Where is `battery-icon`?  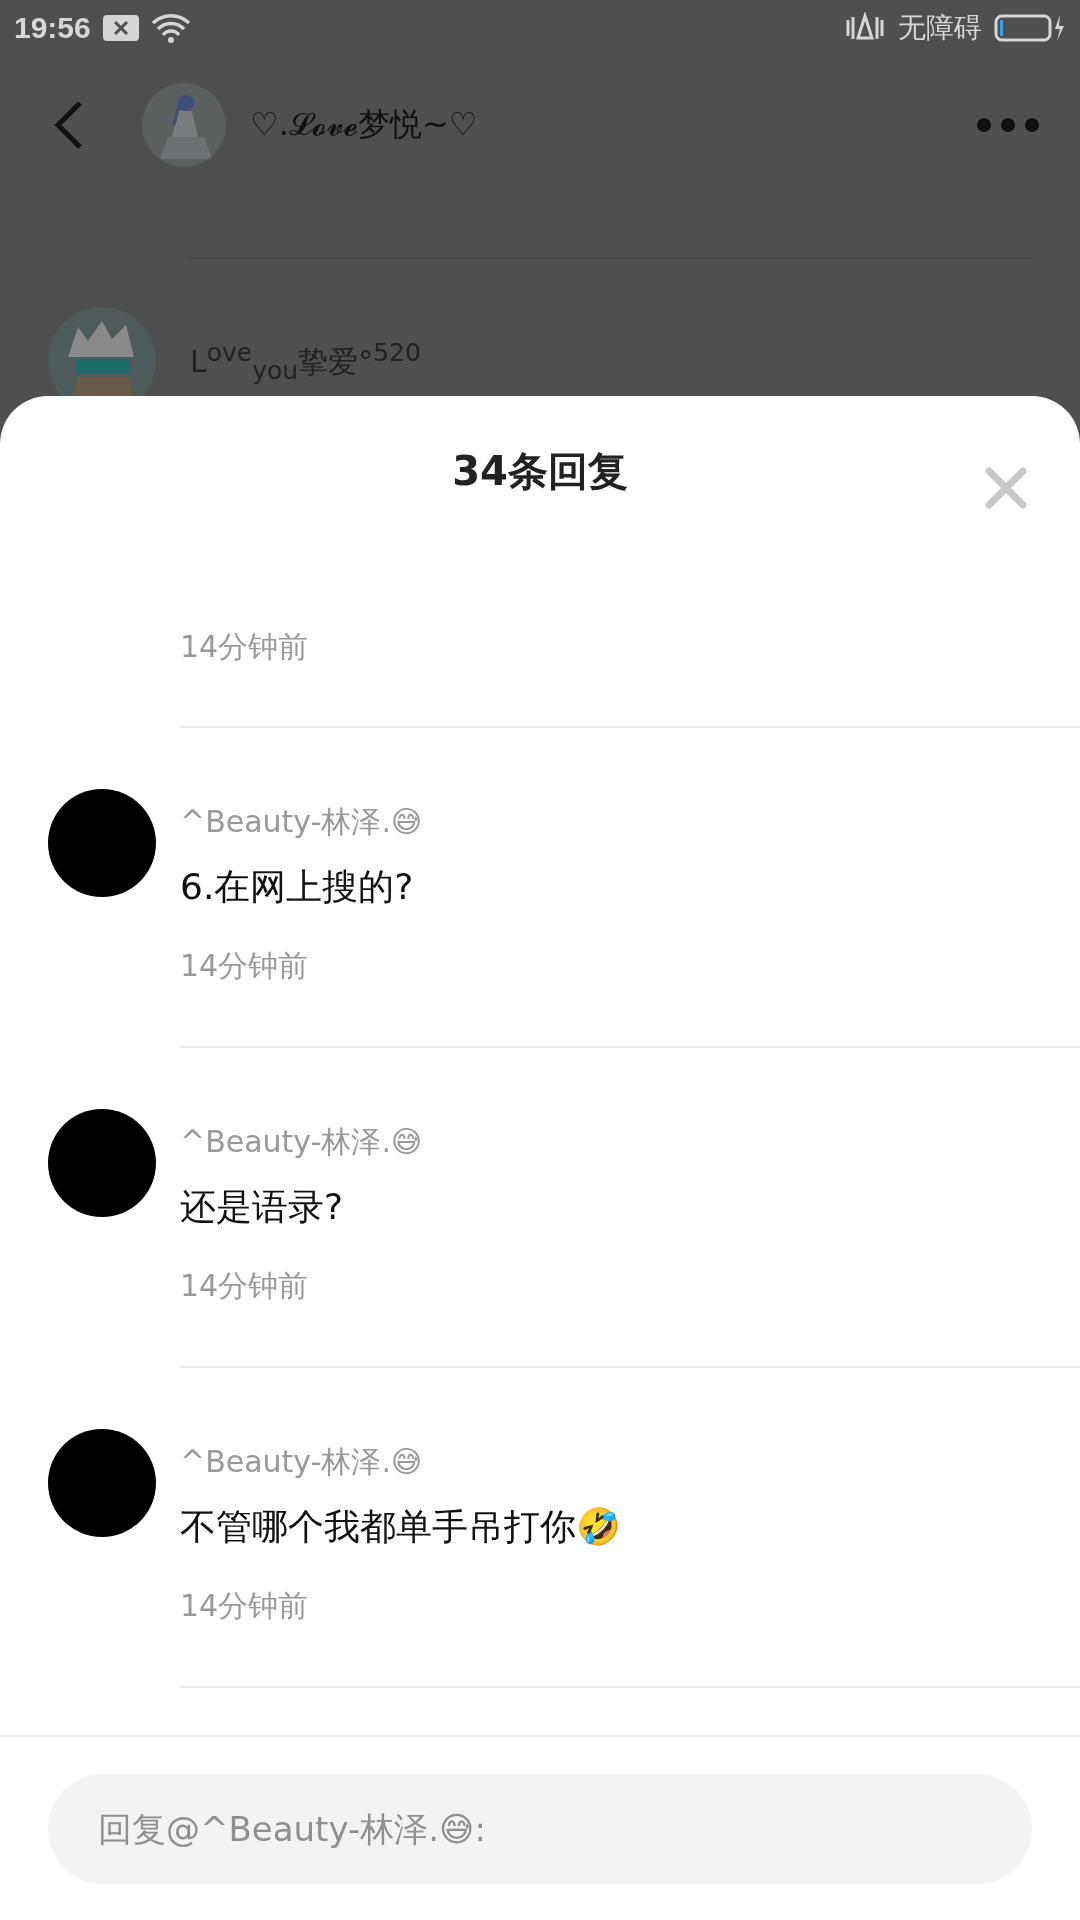
battery-icon is located at coordinates (1030, 27).